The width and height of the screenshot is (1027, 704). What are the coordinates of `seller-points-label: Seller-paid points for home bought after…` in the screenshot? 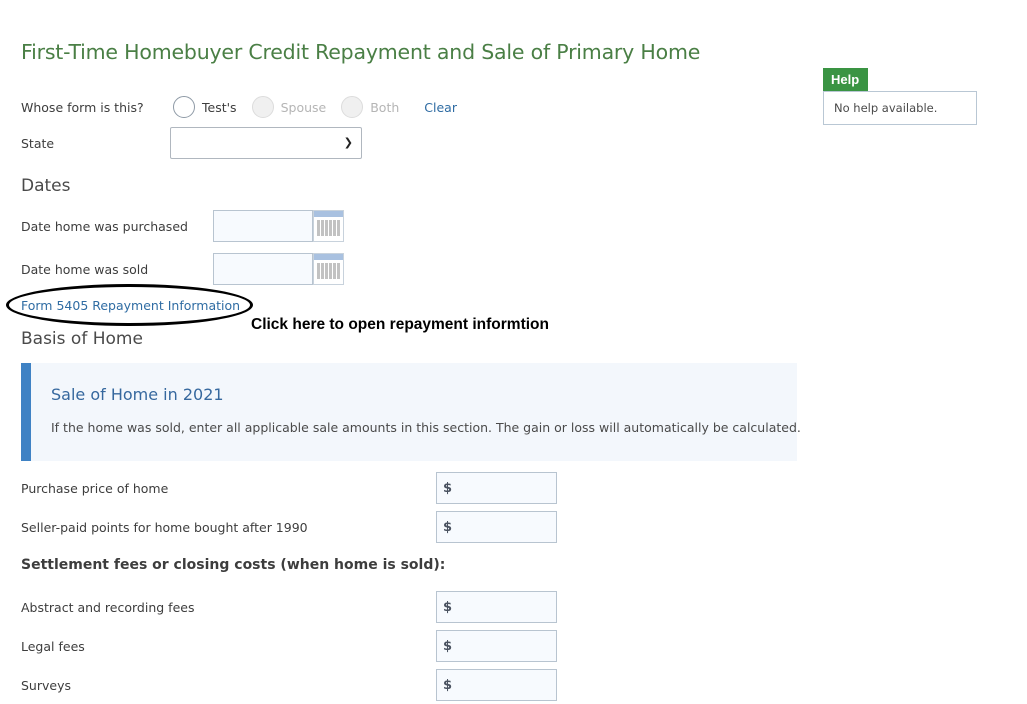 It's located at (164, 527).